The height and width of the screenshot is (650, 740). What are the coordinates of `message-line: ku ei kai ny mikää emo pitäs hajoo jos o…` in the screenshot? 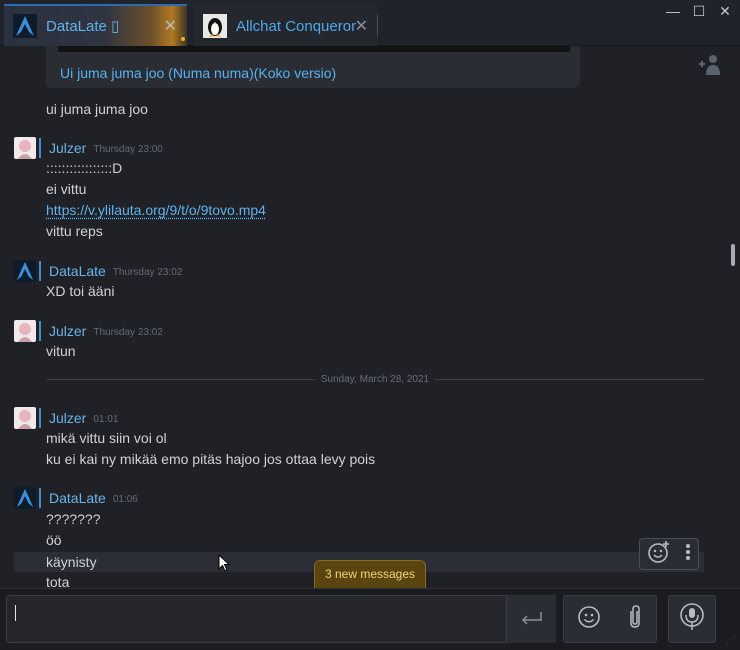 It's located at (211, 459).